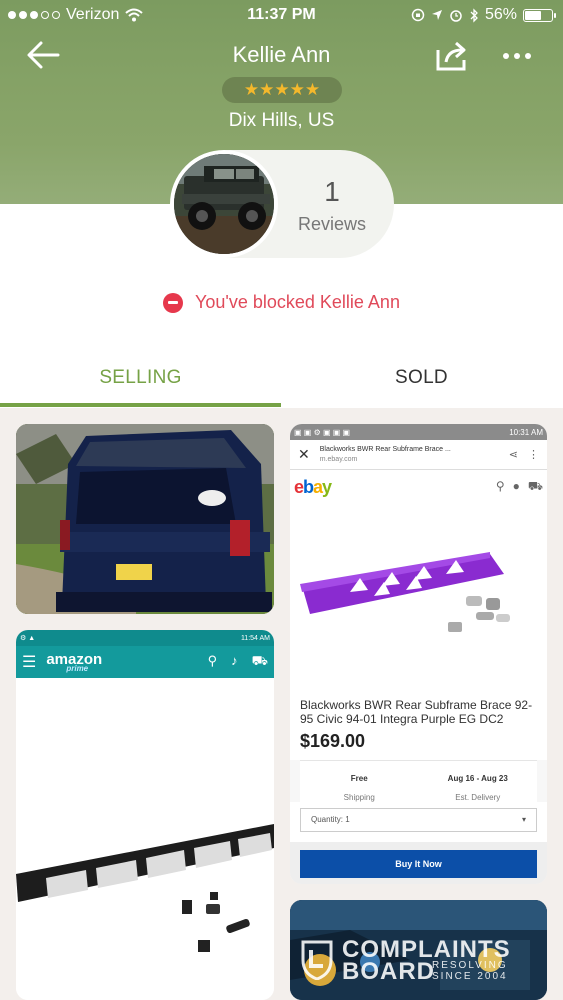  I want to click on avatar, so click(224, 204).